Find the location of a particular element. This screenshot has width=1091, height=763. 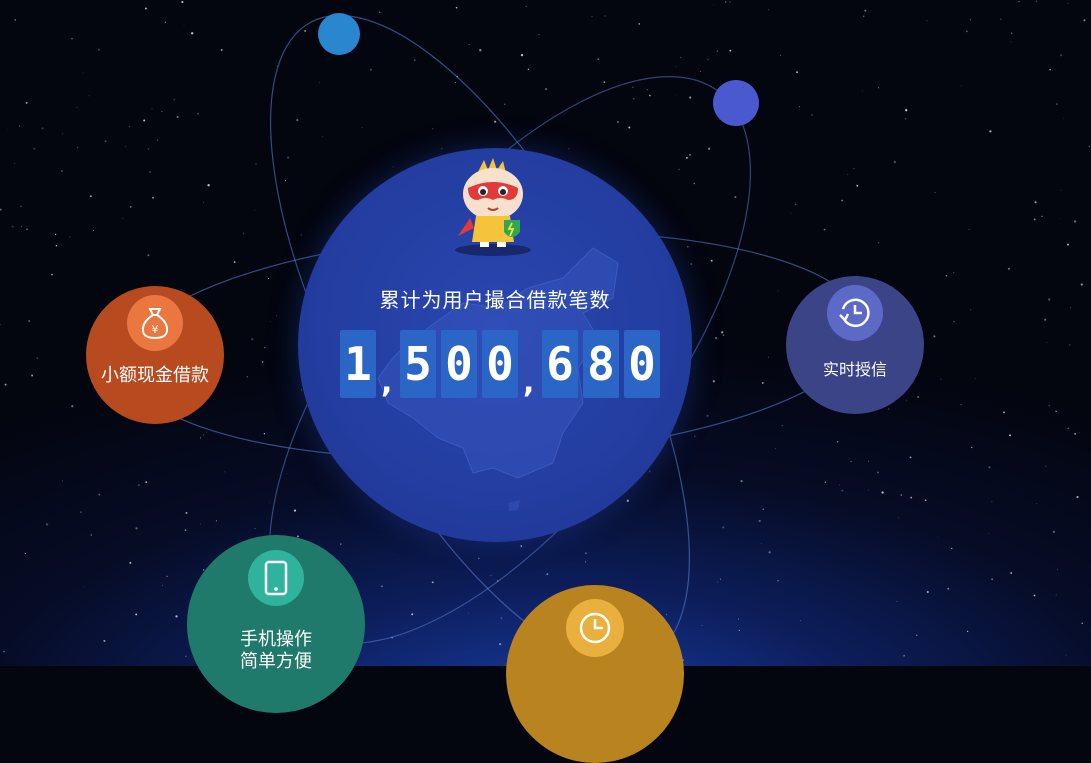

feature-fast is located at coordinates (595, 674).